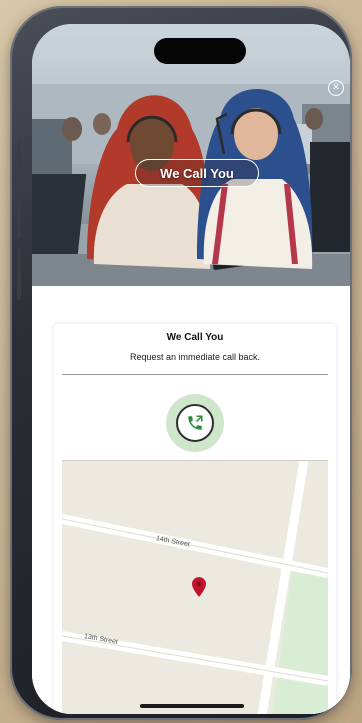  Describe the element at coordinates (199, 587) in the screenshot. I see `location-pin-icon` at that location.